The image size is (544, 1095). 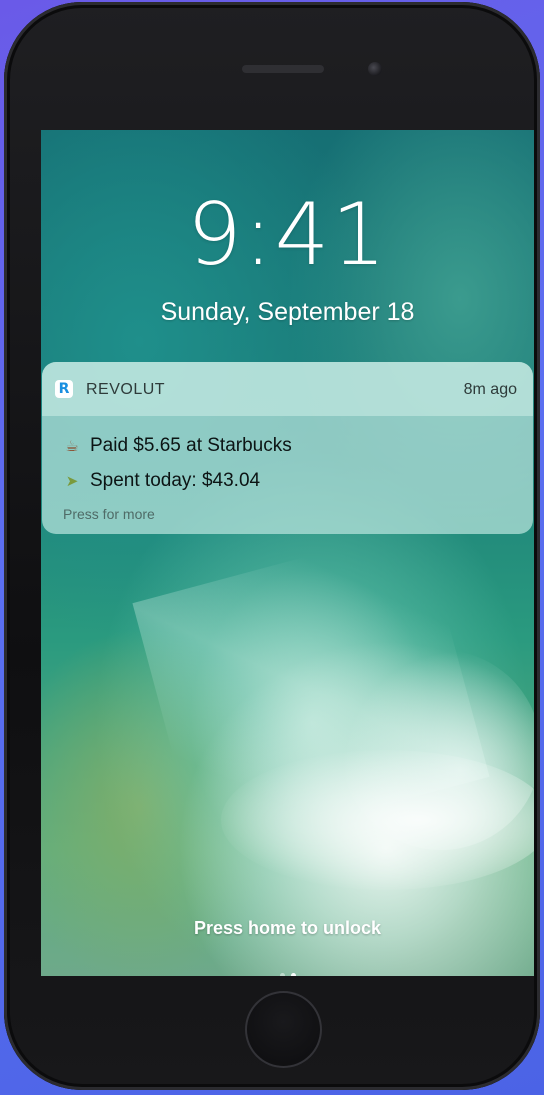 What do you see at coordinates (64, 389) in the screenshot?
I see `revolut-app-icon: R` at bounding box center [64, 389].